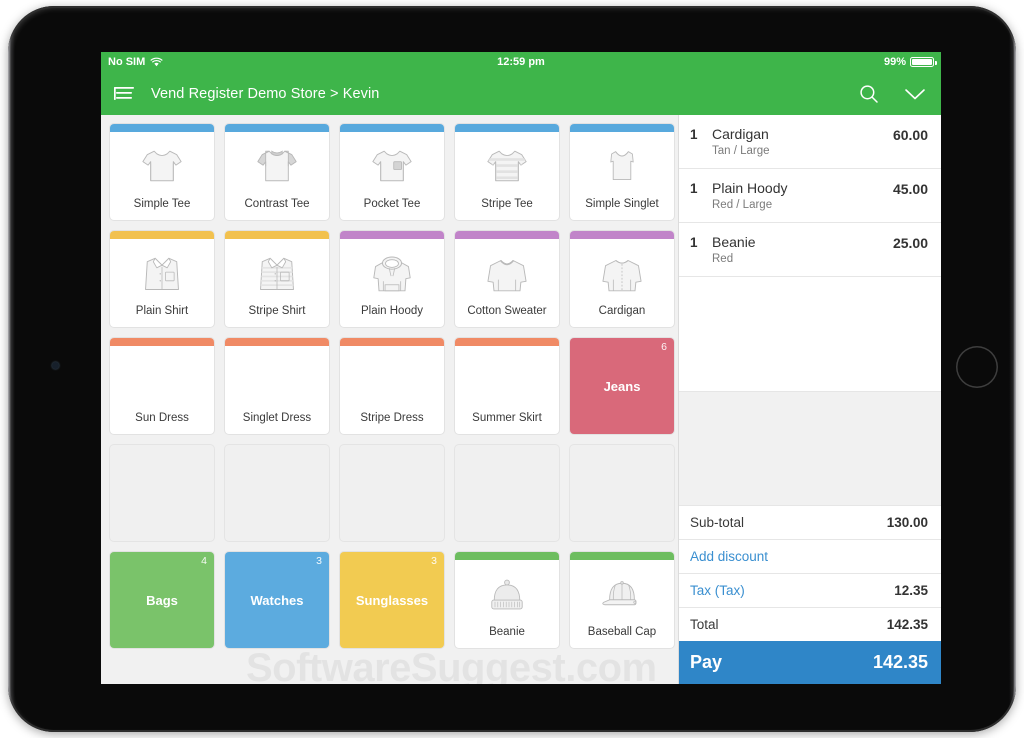  What do you see at coordinates (507, 593) in the screenshot?
I see `beanie-icon` at bounding box center [507, 593].